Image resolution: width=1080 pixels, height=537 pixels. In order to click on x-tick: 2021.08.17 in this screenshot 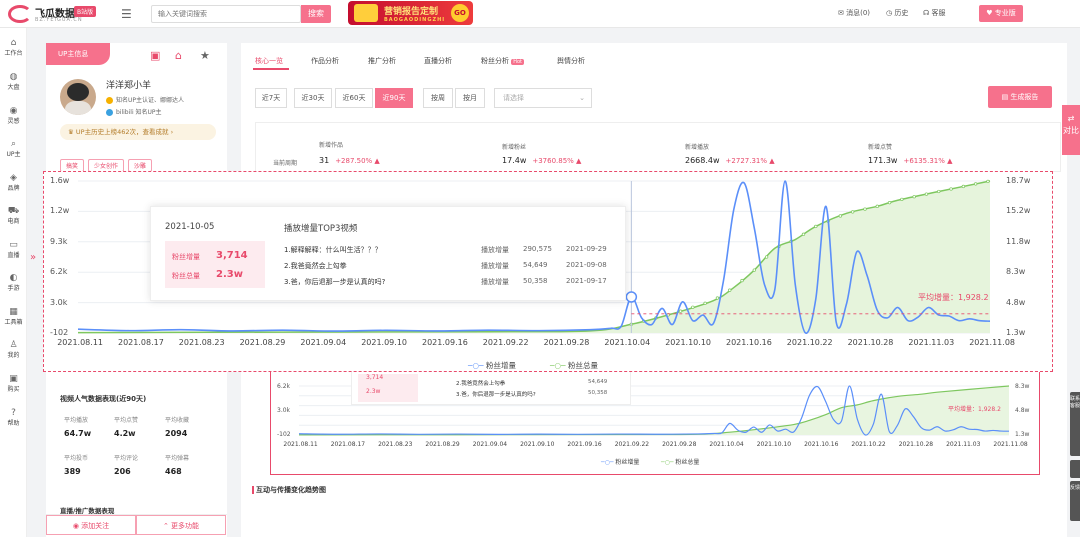, I will do `click(141, 342)`.